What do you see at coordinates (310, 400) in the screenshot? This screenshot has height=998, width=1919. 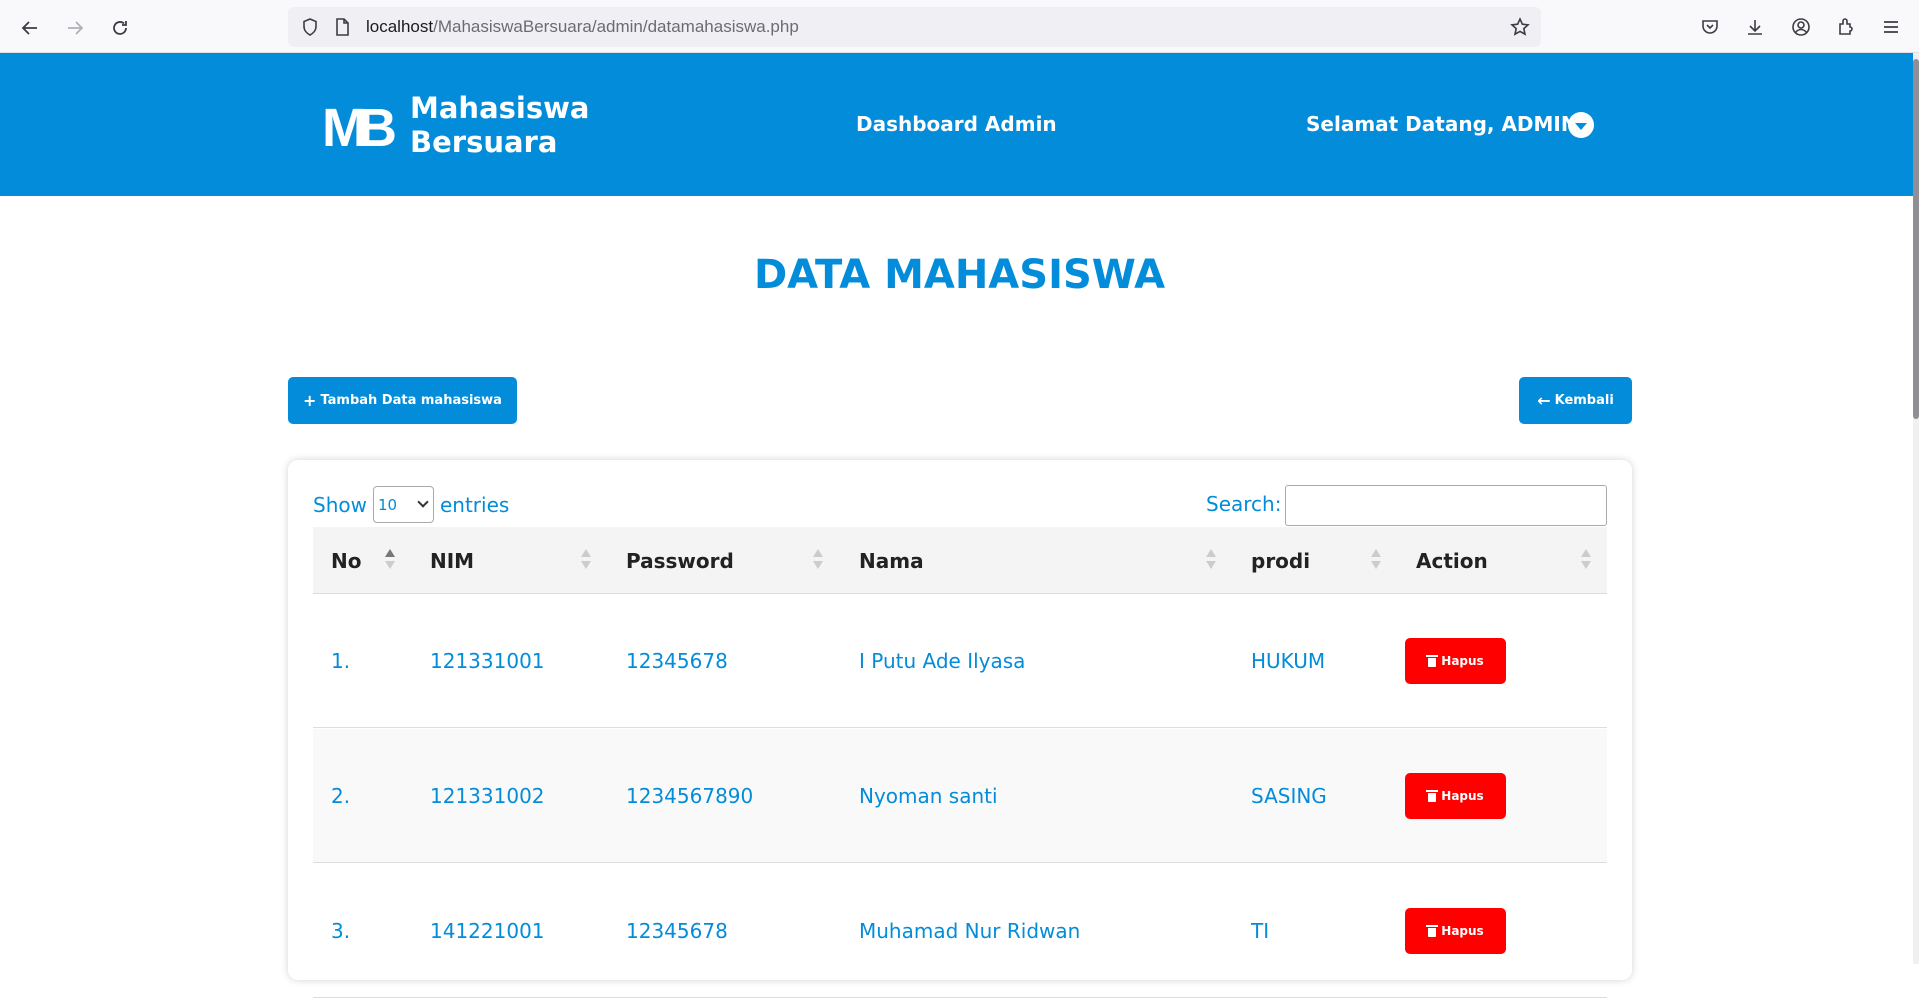 I see `plus-icon: +` at bounding box center [310, 400].